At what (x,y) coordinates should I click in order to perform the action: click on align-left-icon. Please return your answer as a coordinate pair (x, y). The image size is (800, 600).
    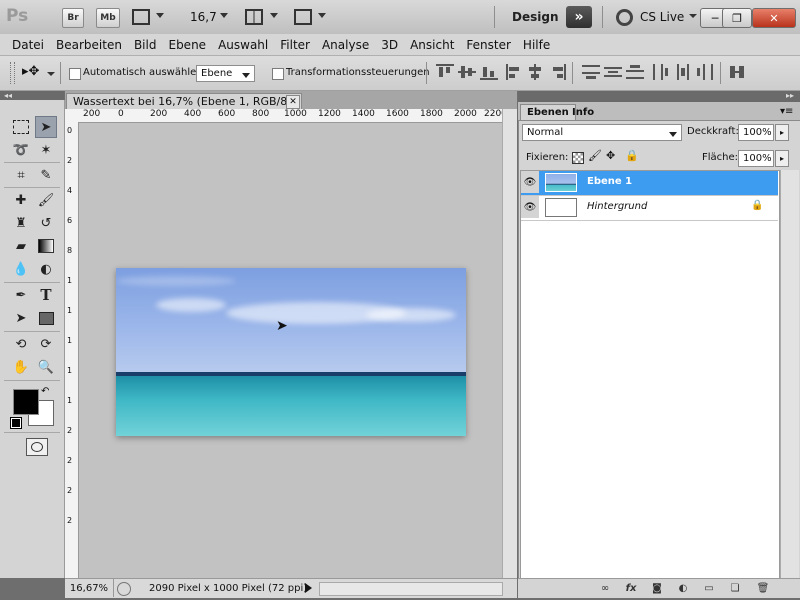
    Looking at the image, I should click on (515, 72).